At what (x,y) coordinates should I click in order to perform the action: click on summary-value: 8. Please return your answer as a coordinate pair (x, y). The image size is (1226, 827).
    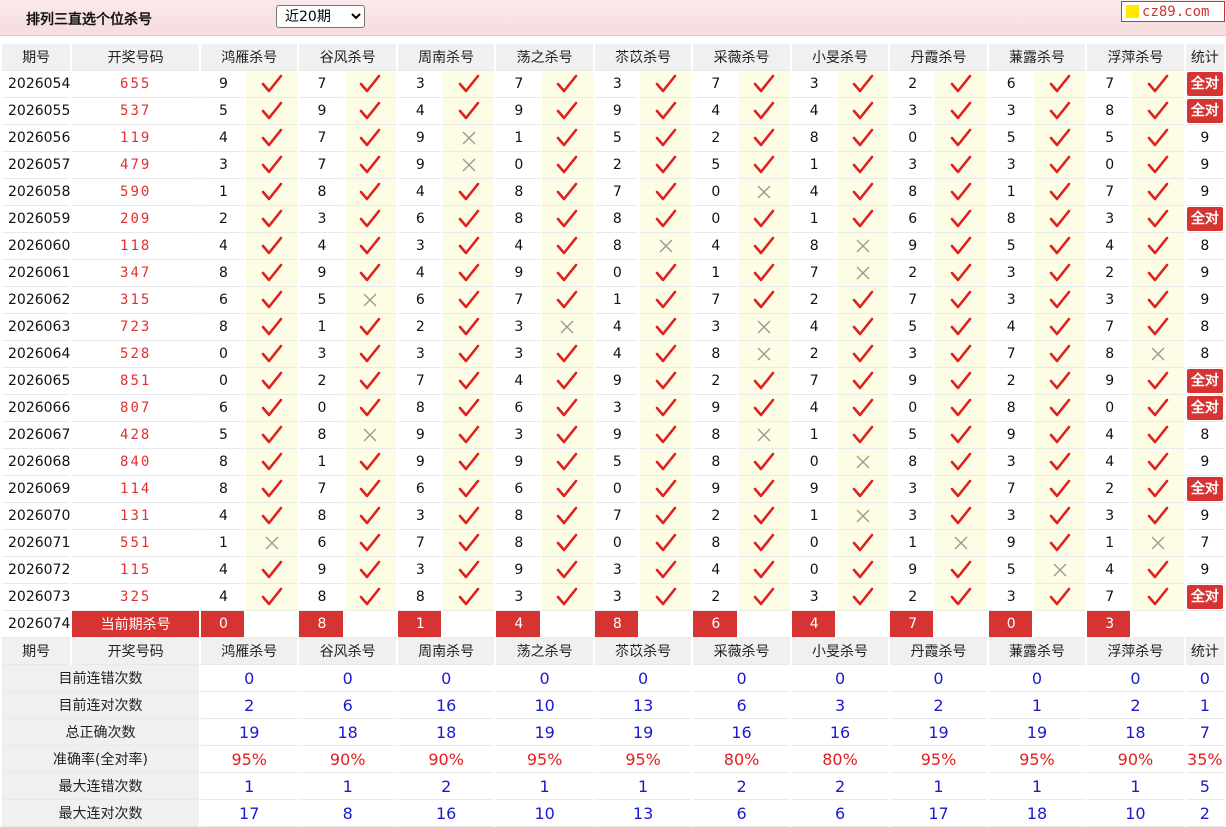
    Looking at the image, I should click on (347, 813).